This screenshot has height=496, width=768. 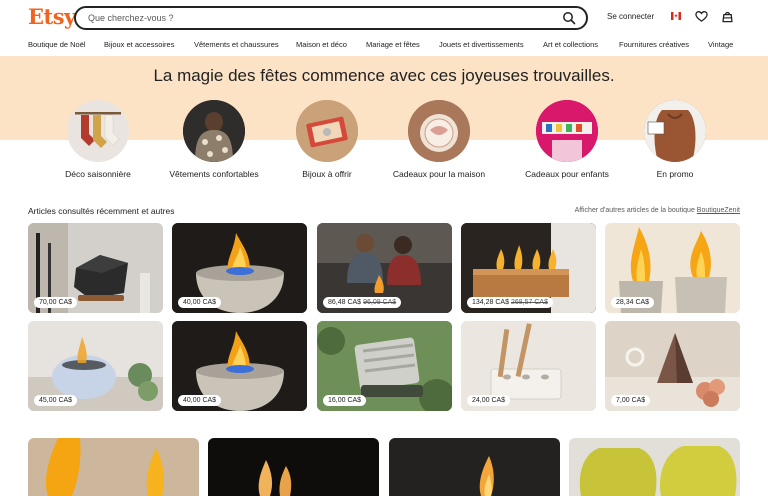 What do you see at coordinates (676, 16) in the screenshot?
I see `canada-flag-icon` at bounding box center [676, 16].